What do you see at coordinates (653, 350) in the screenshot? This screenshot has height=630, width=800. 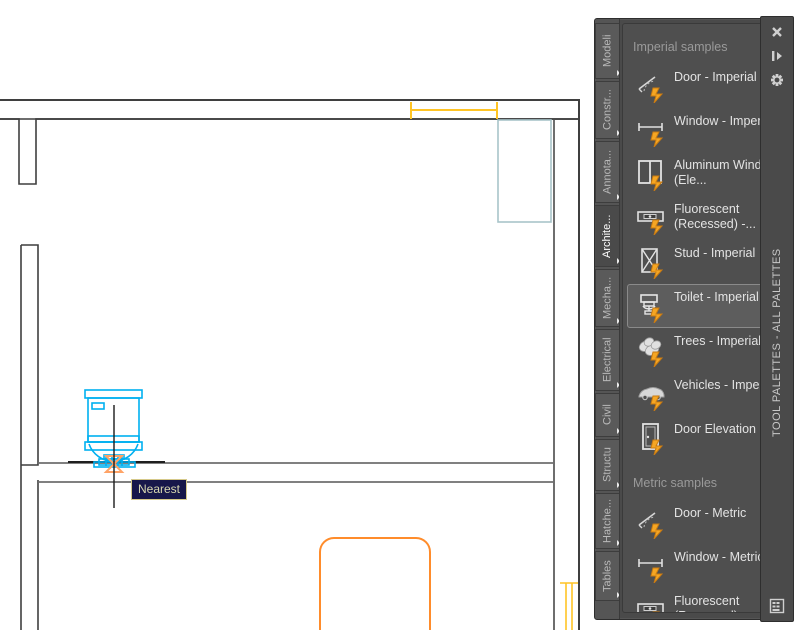 I see `trees-icon` at bounding box center [653, 350].